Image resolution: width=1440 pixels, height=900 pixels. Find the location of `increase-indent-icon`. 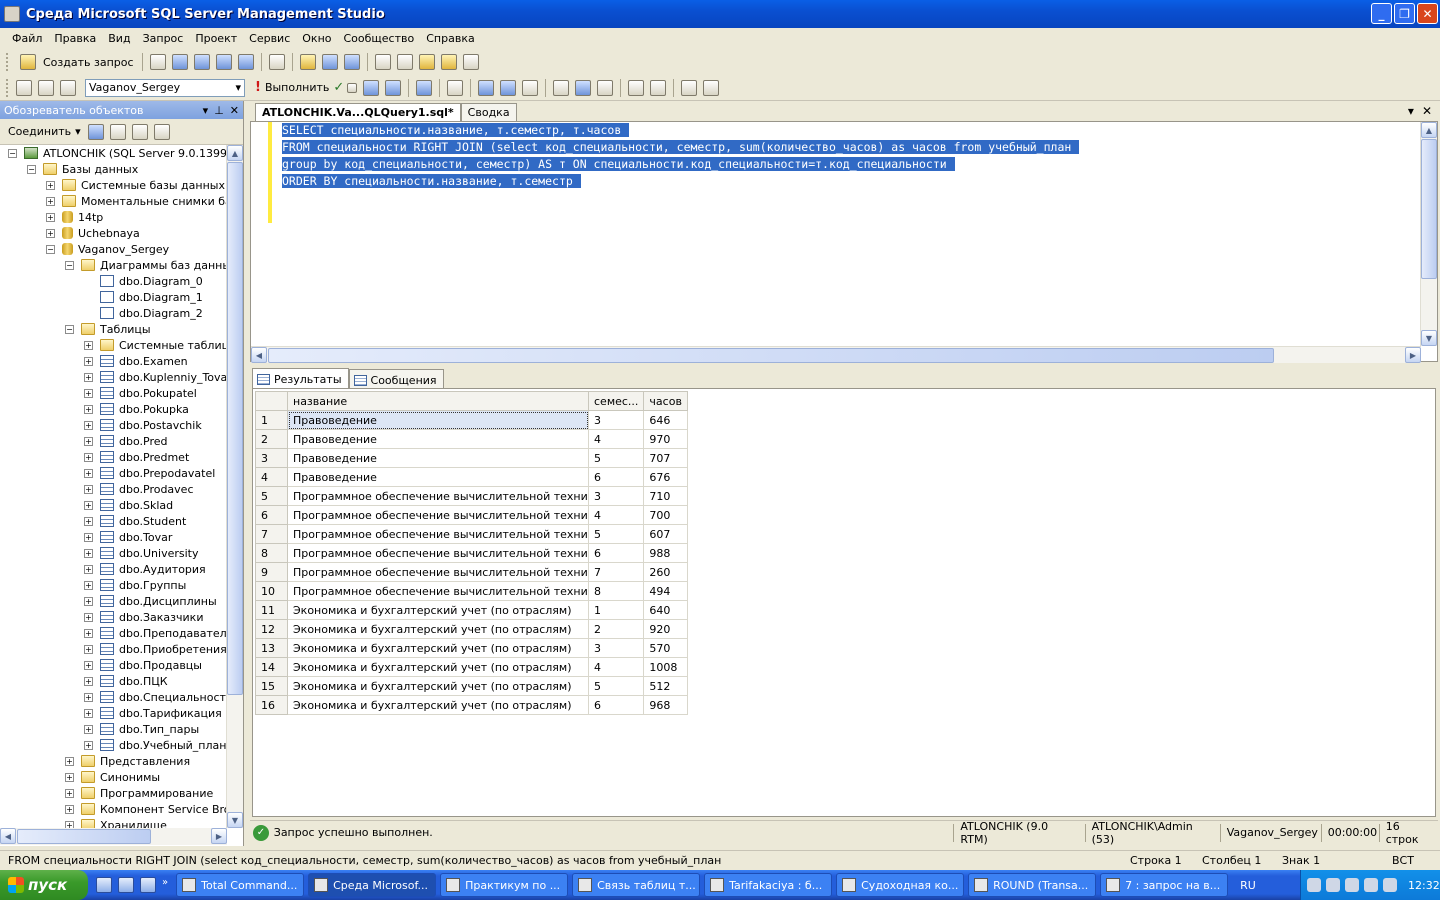

increase-indent-icon is located at coordinates (711, 87).